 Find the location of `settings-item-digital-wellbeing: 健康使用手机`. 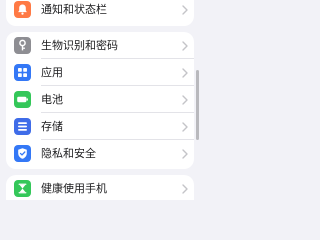

settings-item-digital-wellbeing: 健康使用手机 is located at coordinates (100, 187).